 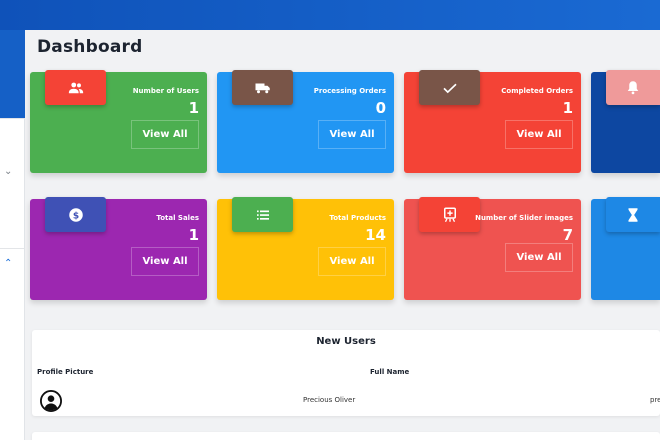 What do you see at coordinates (633, 214) in the screenshot?
I see `hourglass-icon` at bounding box center [633, 214].